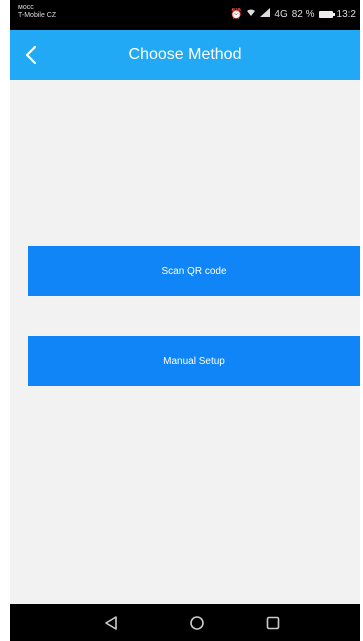  What do you see at coordinates (236, 14) in the screenshot?
I see `alarm-icon: ⏰` at bounding box center [236, 14].